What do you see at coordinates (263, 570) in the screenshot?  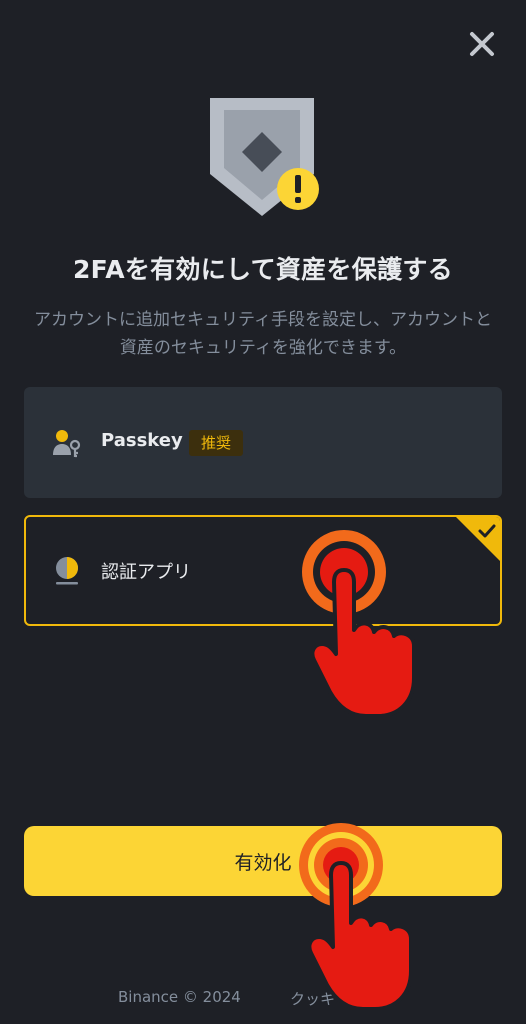 I see `option-authenticator-app: 認証アプリ` at bounding box center [263, 570].